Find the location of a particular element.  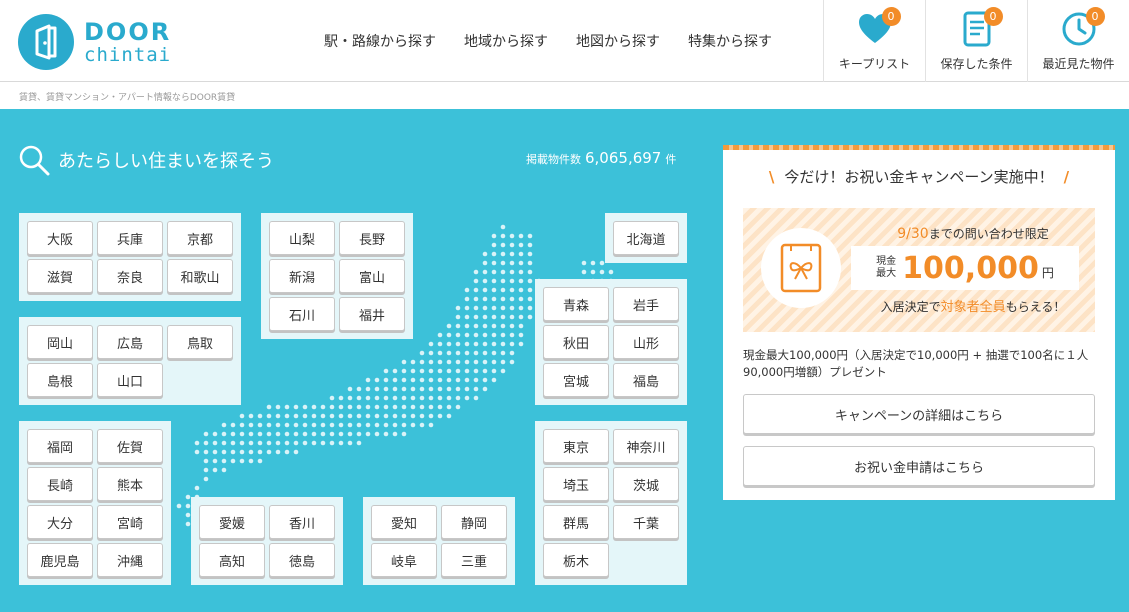

pref-button: 福島 is located at coordinates (646, 380).